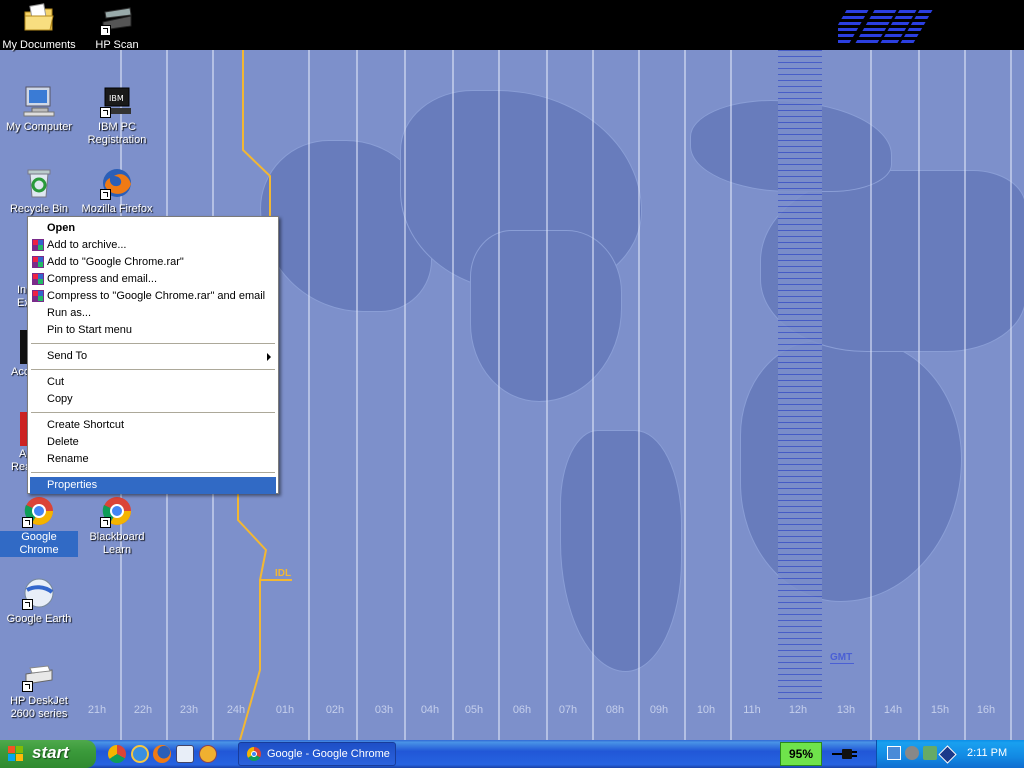 The width and height of the screenshot is (1024, 768). I want to click on desktop-icon-google-earth: Google Earth, so click(39, 601).